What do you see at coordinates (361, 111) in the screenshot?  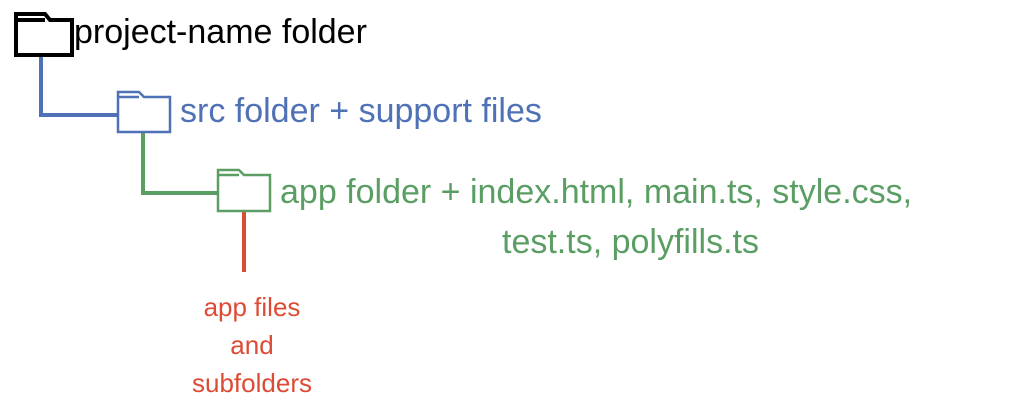 I see `src-folder-label: src folder + support files` at bounding box center [361, 111].